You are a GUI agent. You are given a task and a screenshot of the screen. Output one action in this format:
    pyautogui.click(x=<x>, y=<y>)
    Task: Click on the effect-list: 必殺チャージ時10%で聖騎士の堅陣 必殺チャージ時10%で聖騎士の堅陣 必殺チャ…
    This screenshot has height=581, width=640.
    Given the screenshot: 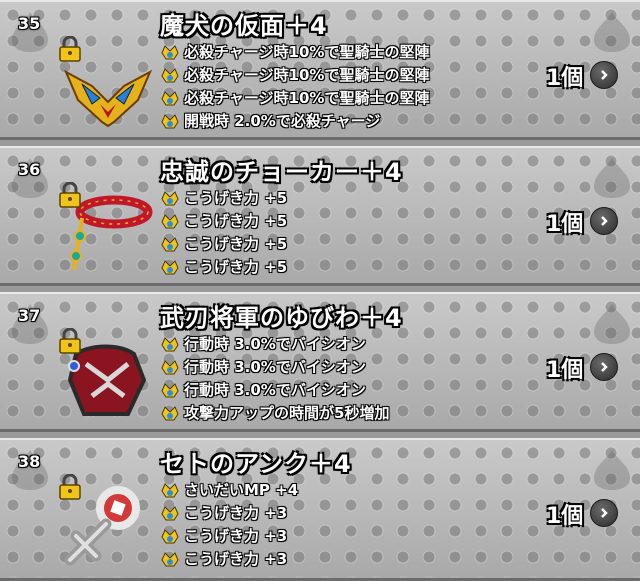 What is the action you would take?
    pyautogui.click(x=294, y=86)
    